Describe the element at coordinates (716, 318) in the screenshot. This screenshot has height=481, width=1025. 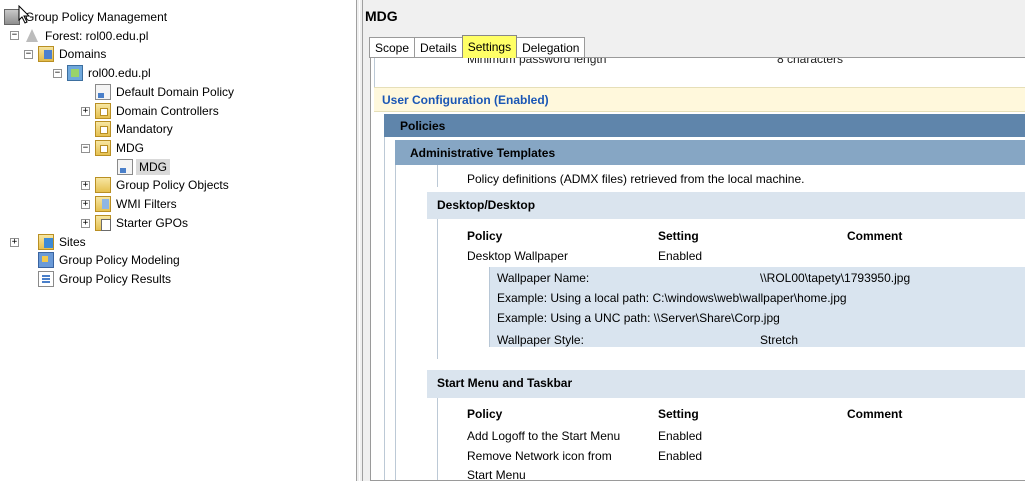
I see `detail-value: \\Server\Share\Corp.jpg` at that location.